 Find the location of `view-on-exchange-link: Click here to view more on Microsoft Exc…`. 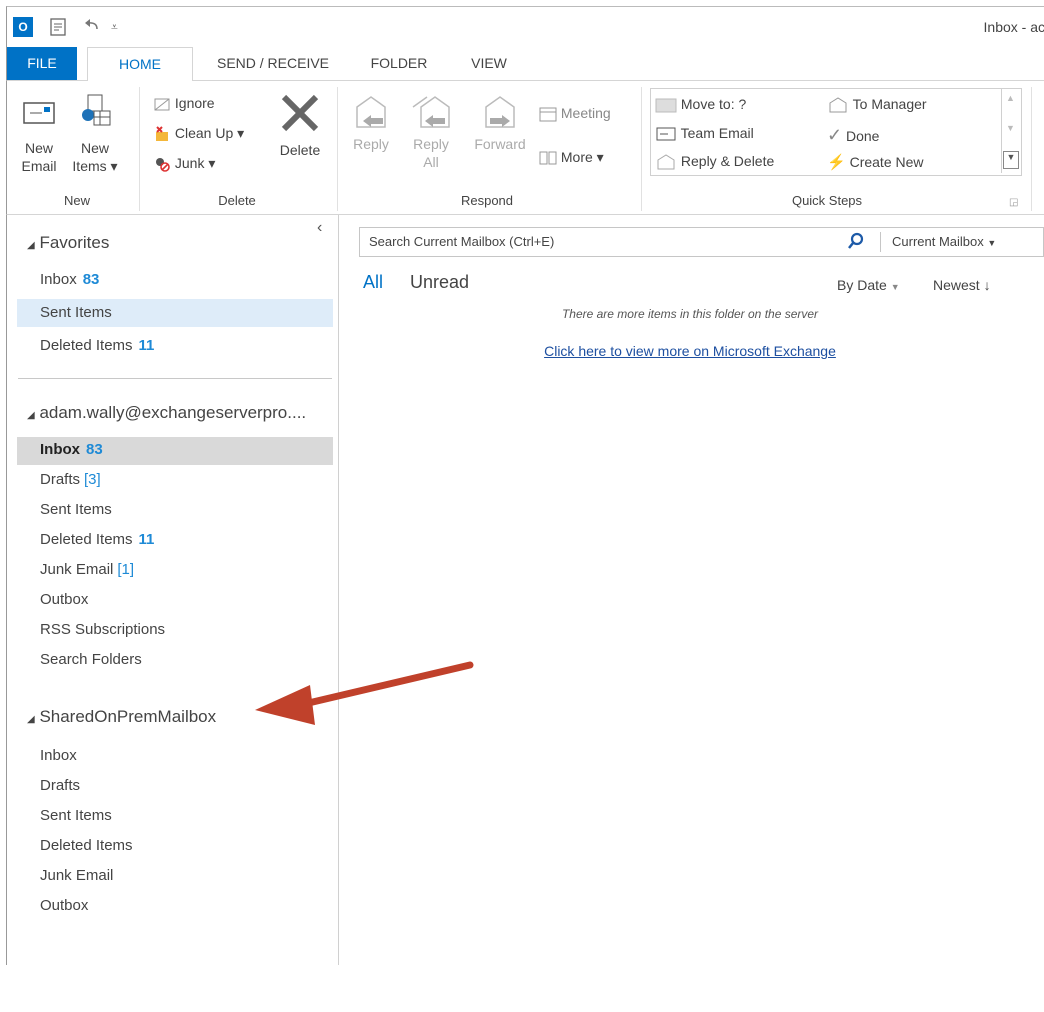

view-on-exchange-link: Click here to view more on Microsoft Exc… is located at coordinates (690, 351).